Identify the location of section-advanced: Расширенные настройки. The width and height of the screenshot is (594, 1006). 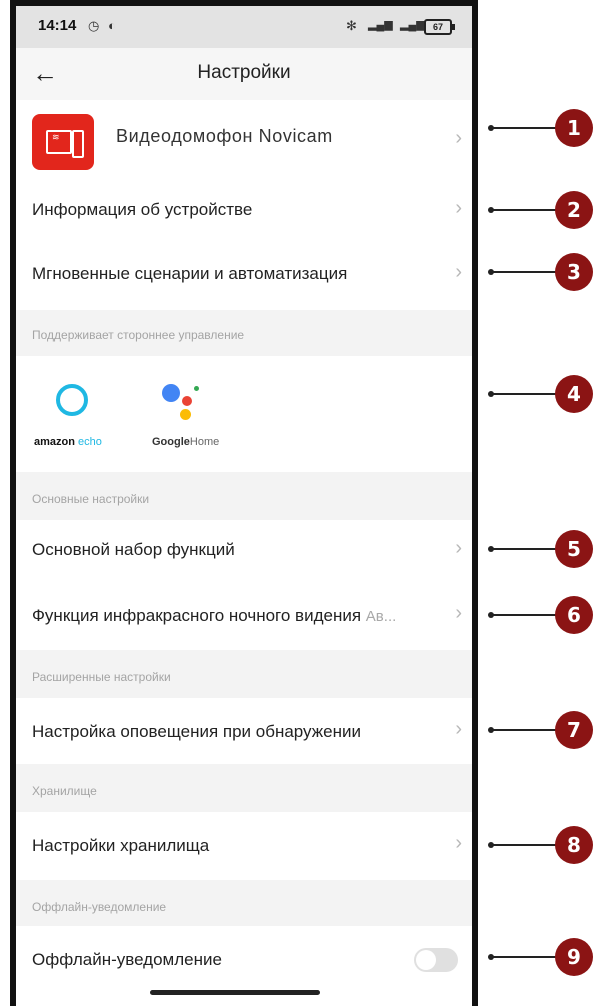
(244, 674).